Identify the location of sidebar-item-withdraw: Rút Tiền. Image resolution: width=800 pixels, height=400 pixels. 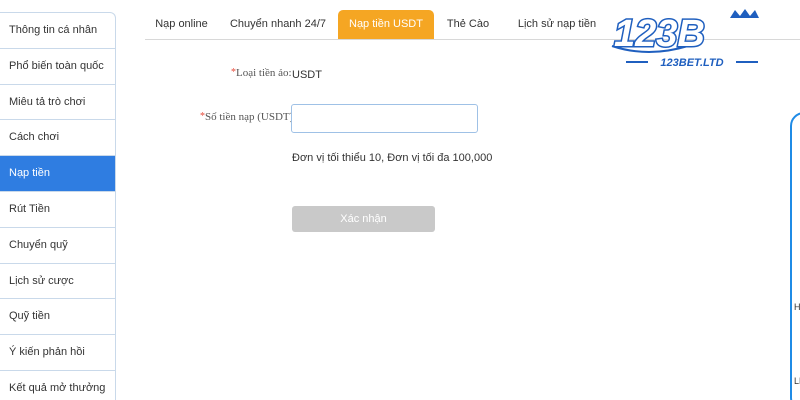
(57, 210).